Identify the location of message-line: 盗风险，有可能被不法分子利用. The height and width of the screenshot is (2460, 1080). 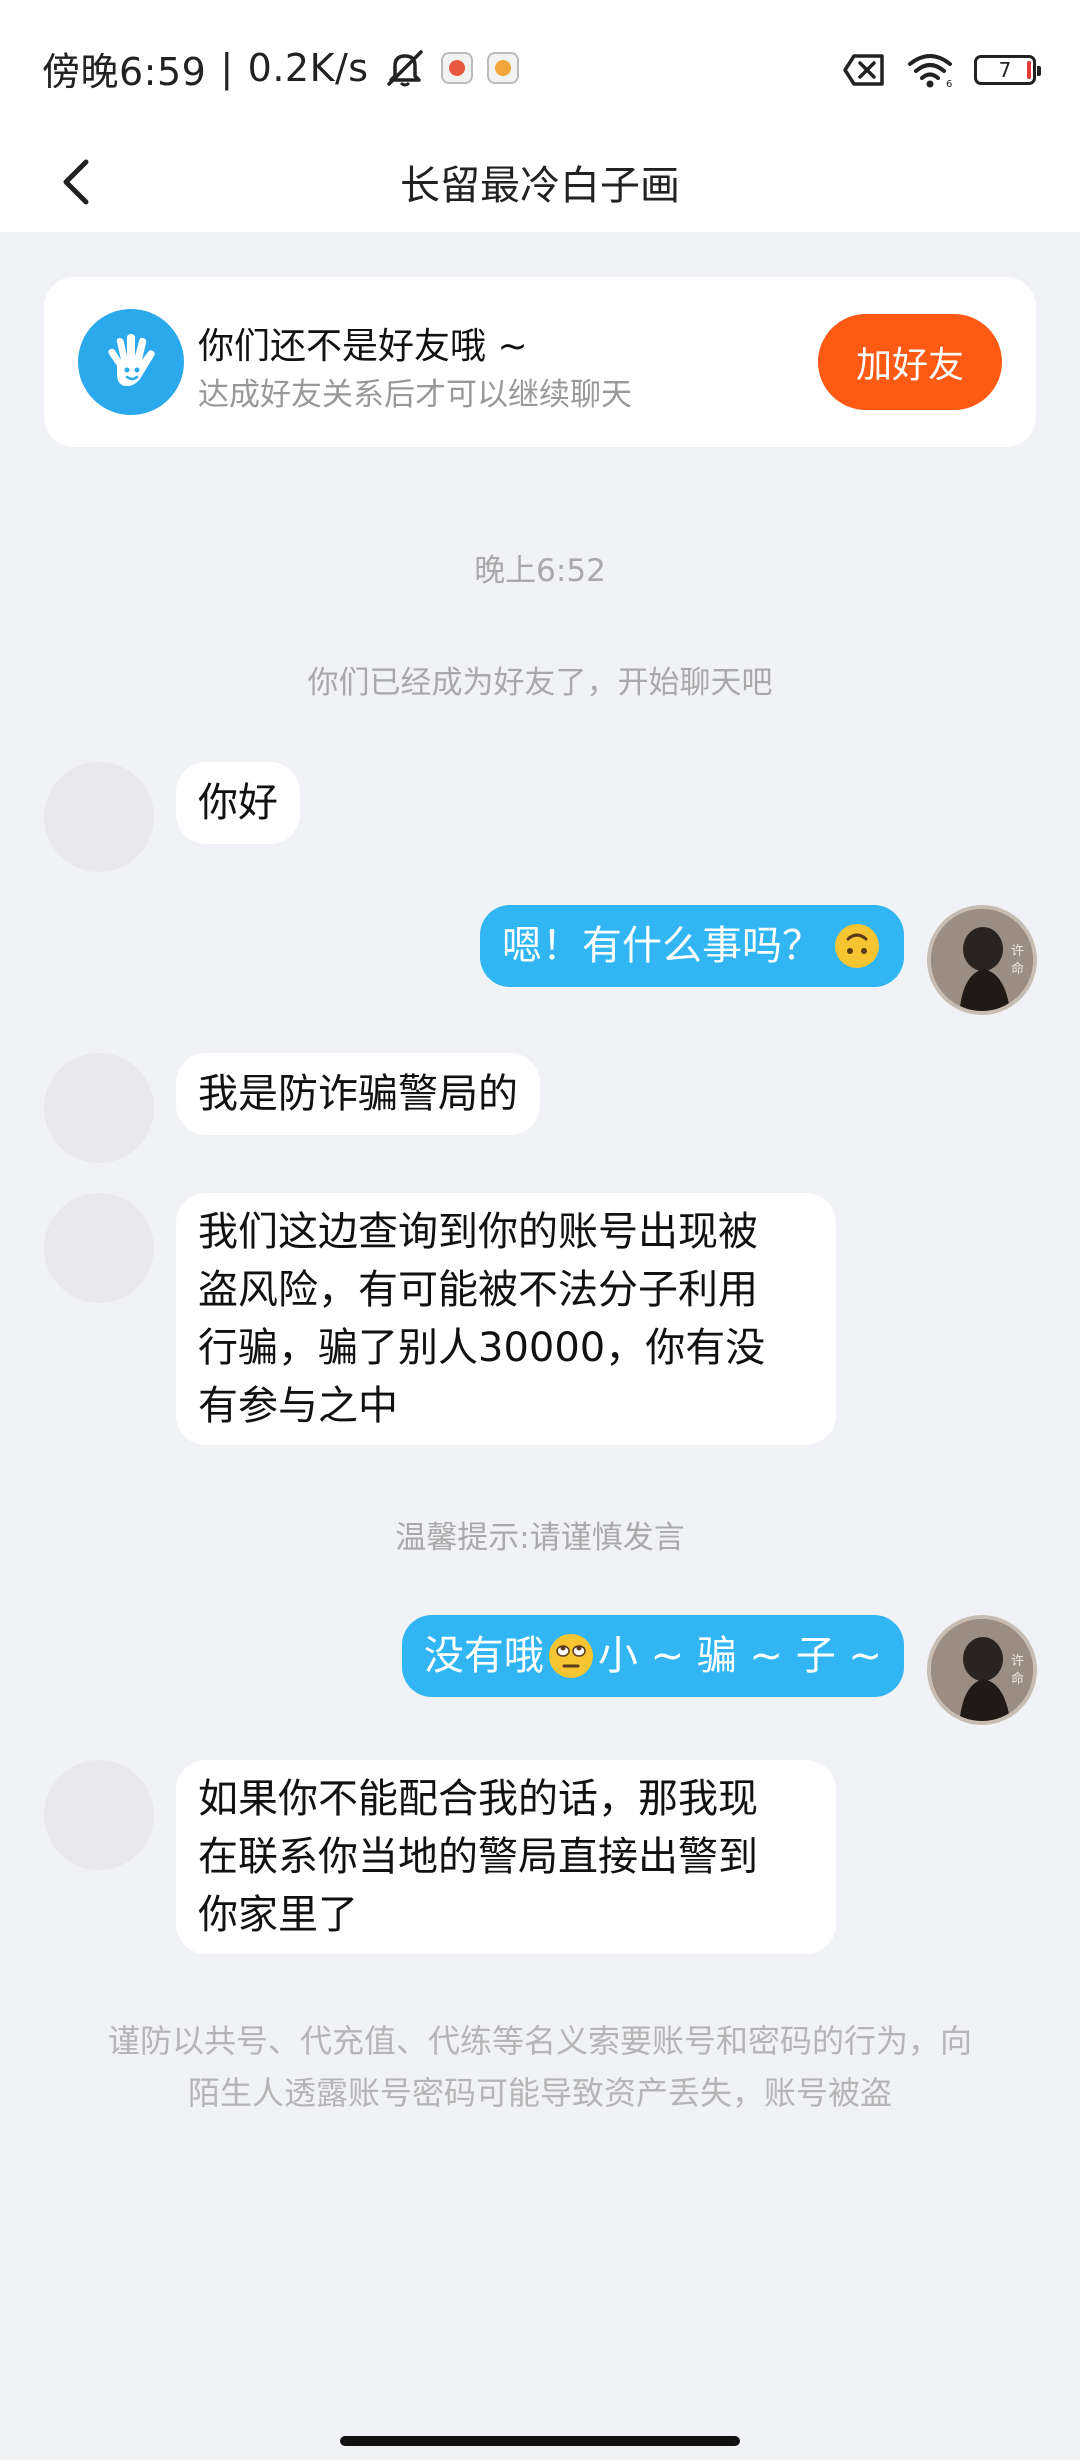
(478, 1290).